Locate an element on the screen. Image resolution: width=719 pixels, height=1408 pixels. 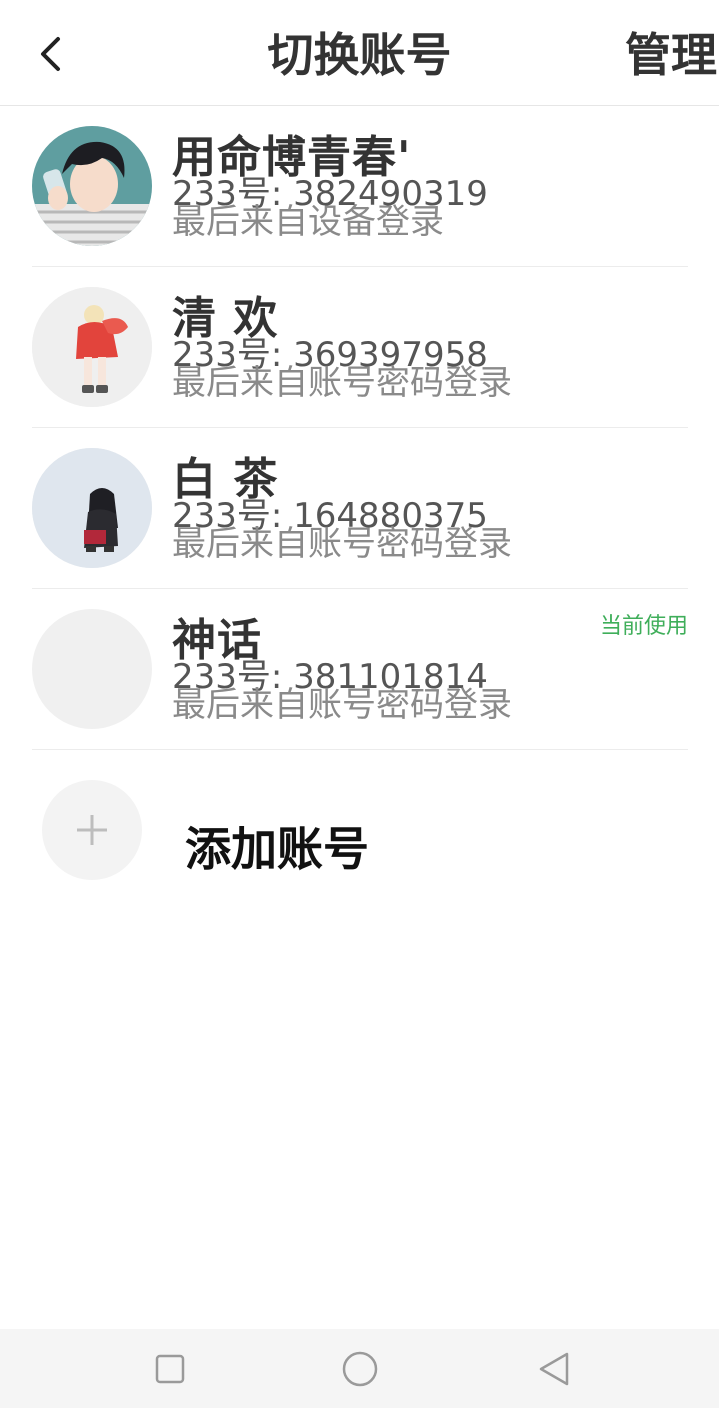
system-navigation-bar is located at coordinates (359, 1368).